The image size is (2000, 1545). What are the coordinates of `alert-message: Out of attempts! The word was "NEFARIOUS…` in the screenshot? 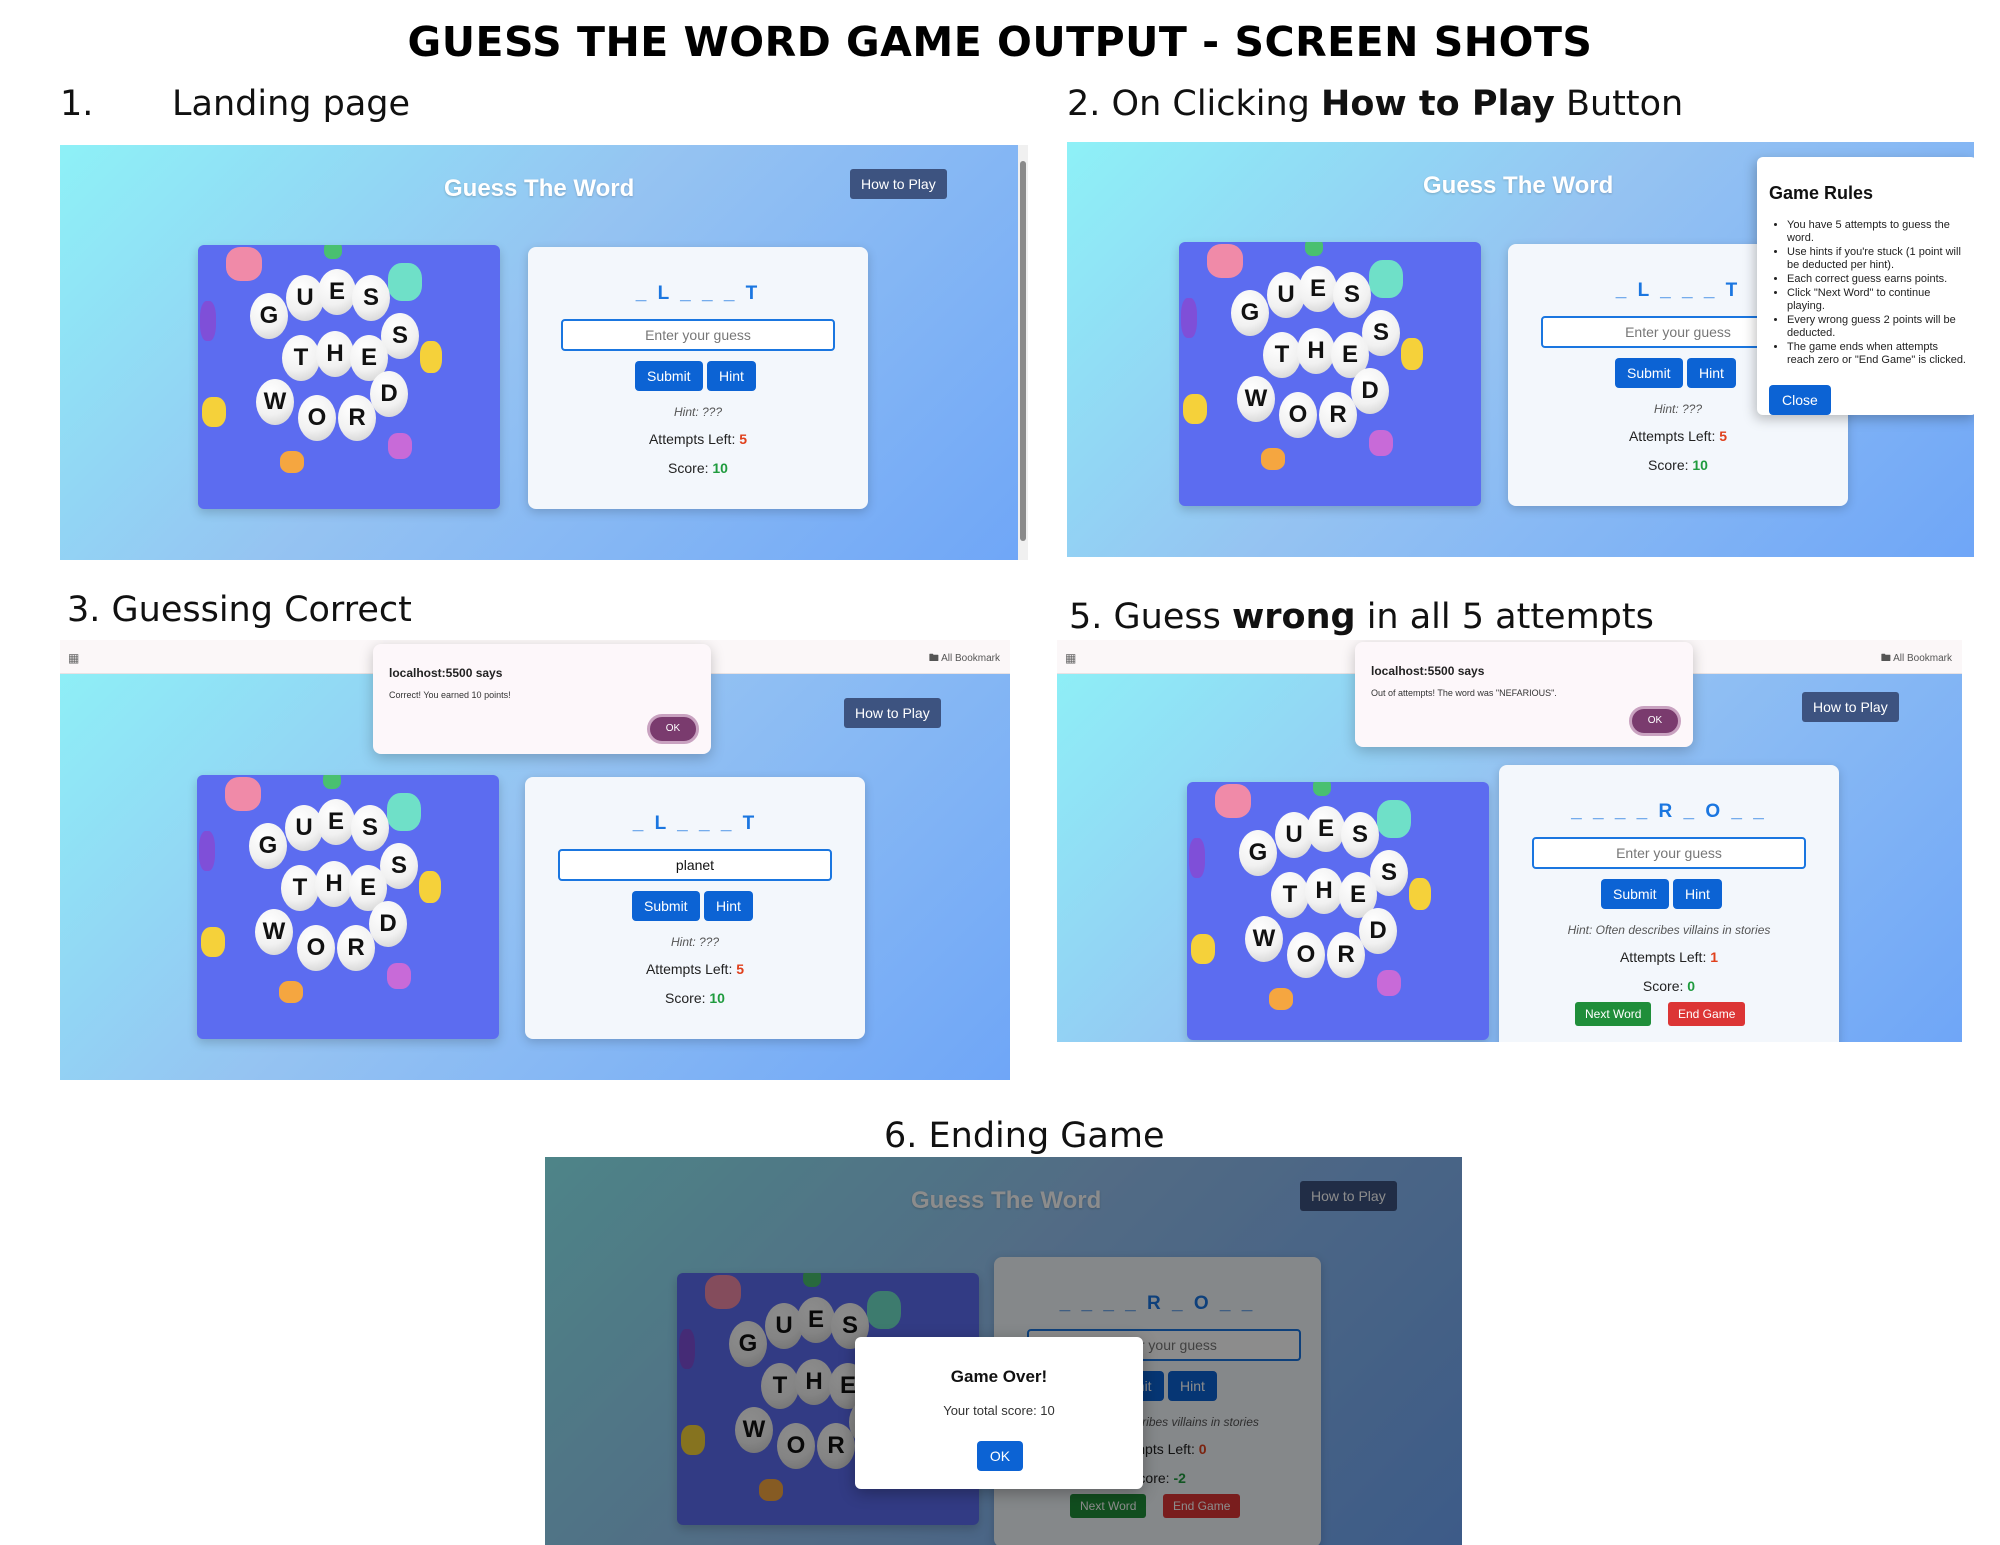 It's located at (1464, 693).